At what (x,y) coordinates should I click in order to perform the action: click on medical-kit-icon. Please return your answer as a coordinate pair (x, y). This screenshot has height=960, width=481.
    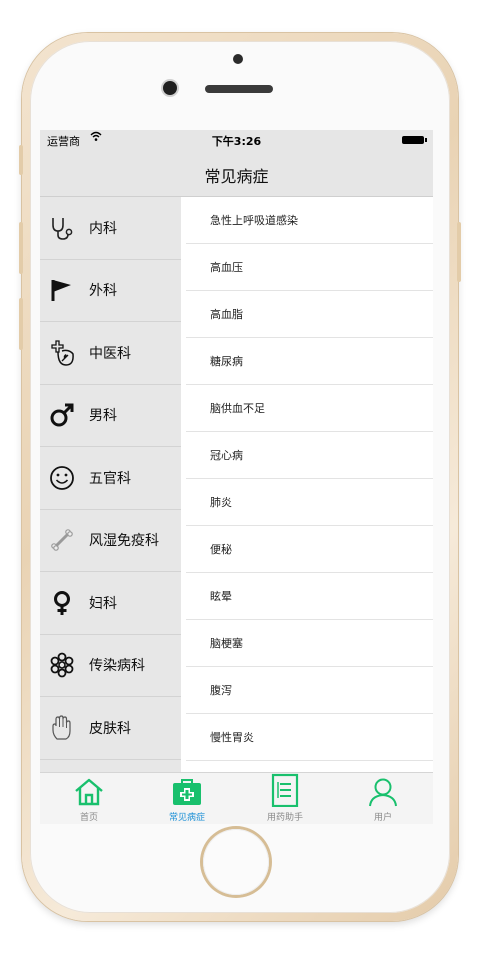
    Looking at the image, I should click on (187, 790).